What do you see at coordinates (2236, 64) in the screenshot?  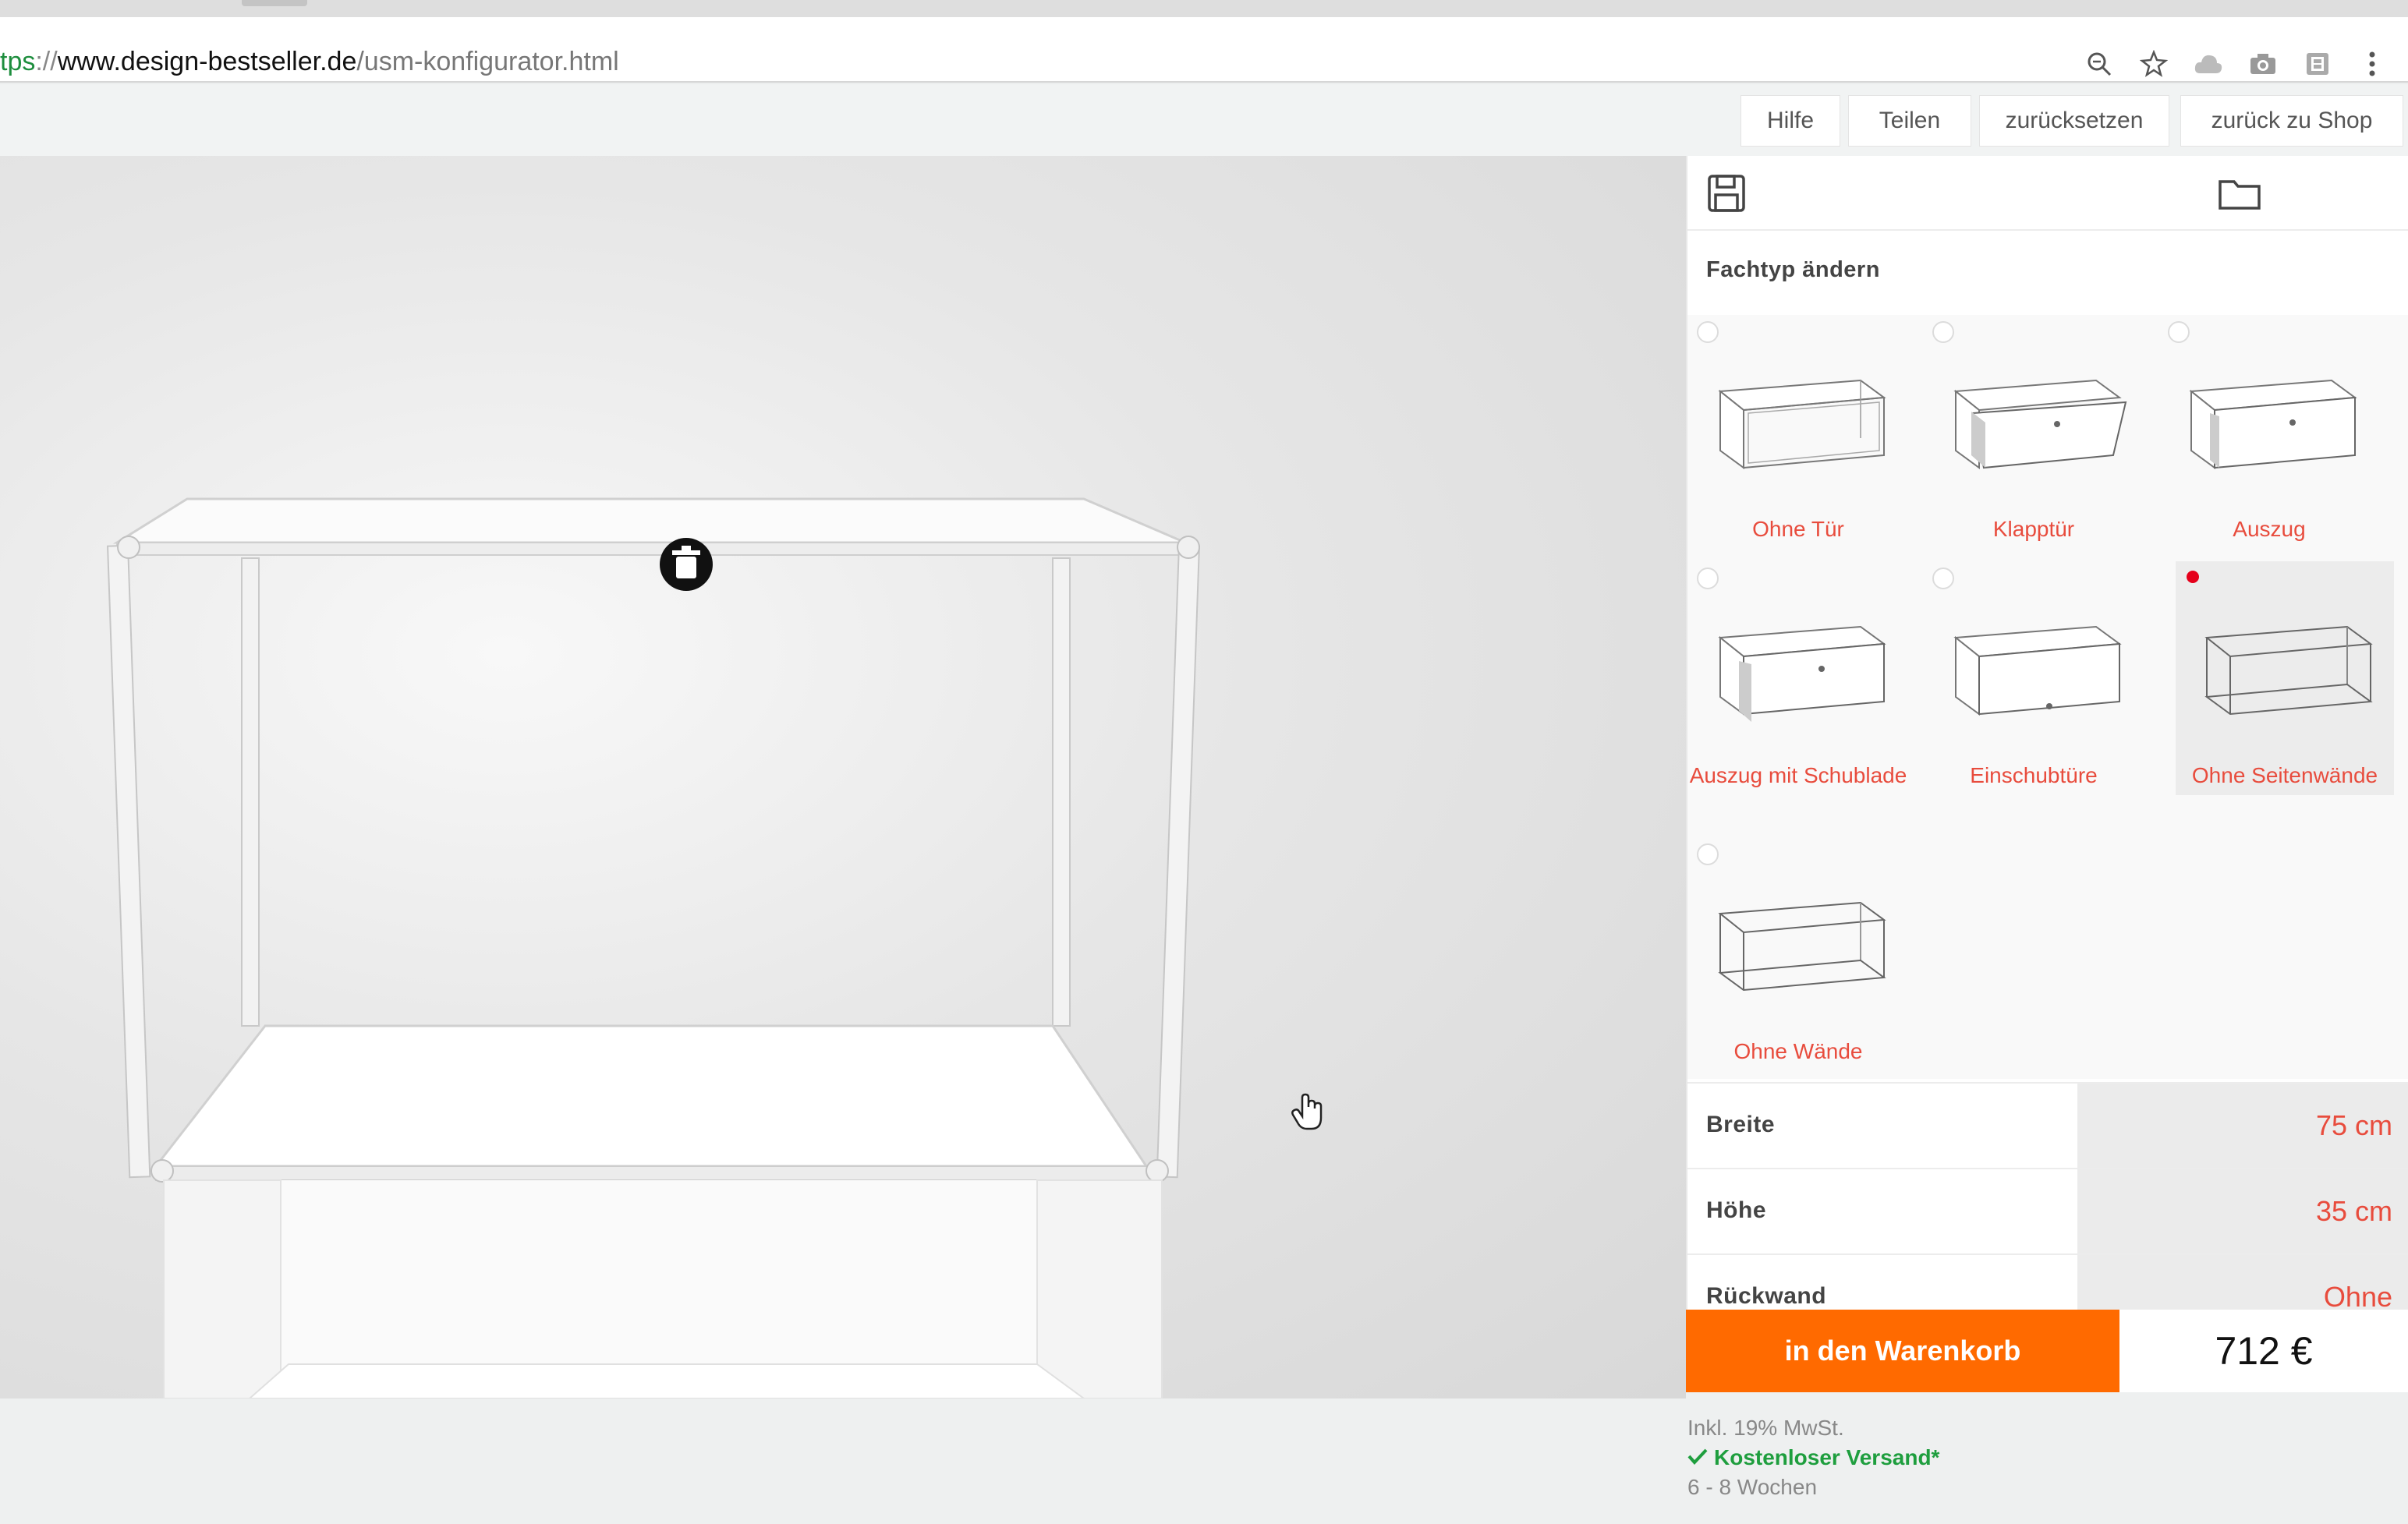 I see `browser-toolbar-icons` at bounding box center [2236, 64].